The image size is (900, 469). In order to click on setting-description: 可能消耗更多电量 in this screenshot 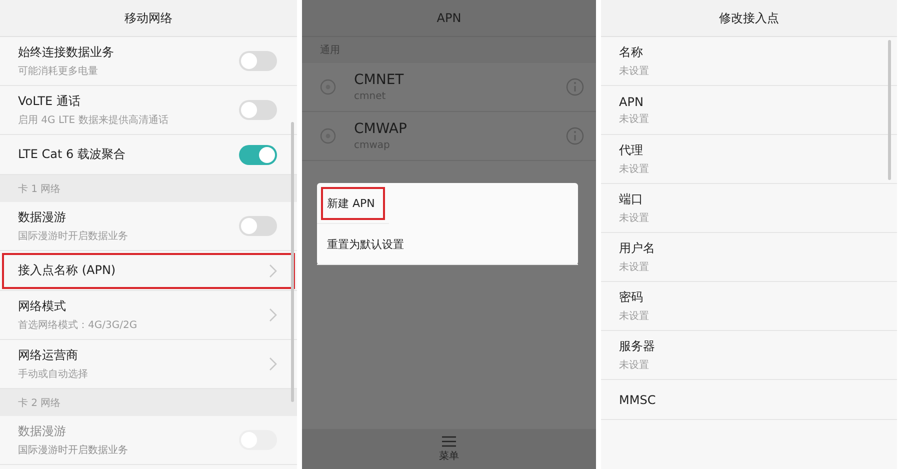, I will do `click(58, 71)`.